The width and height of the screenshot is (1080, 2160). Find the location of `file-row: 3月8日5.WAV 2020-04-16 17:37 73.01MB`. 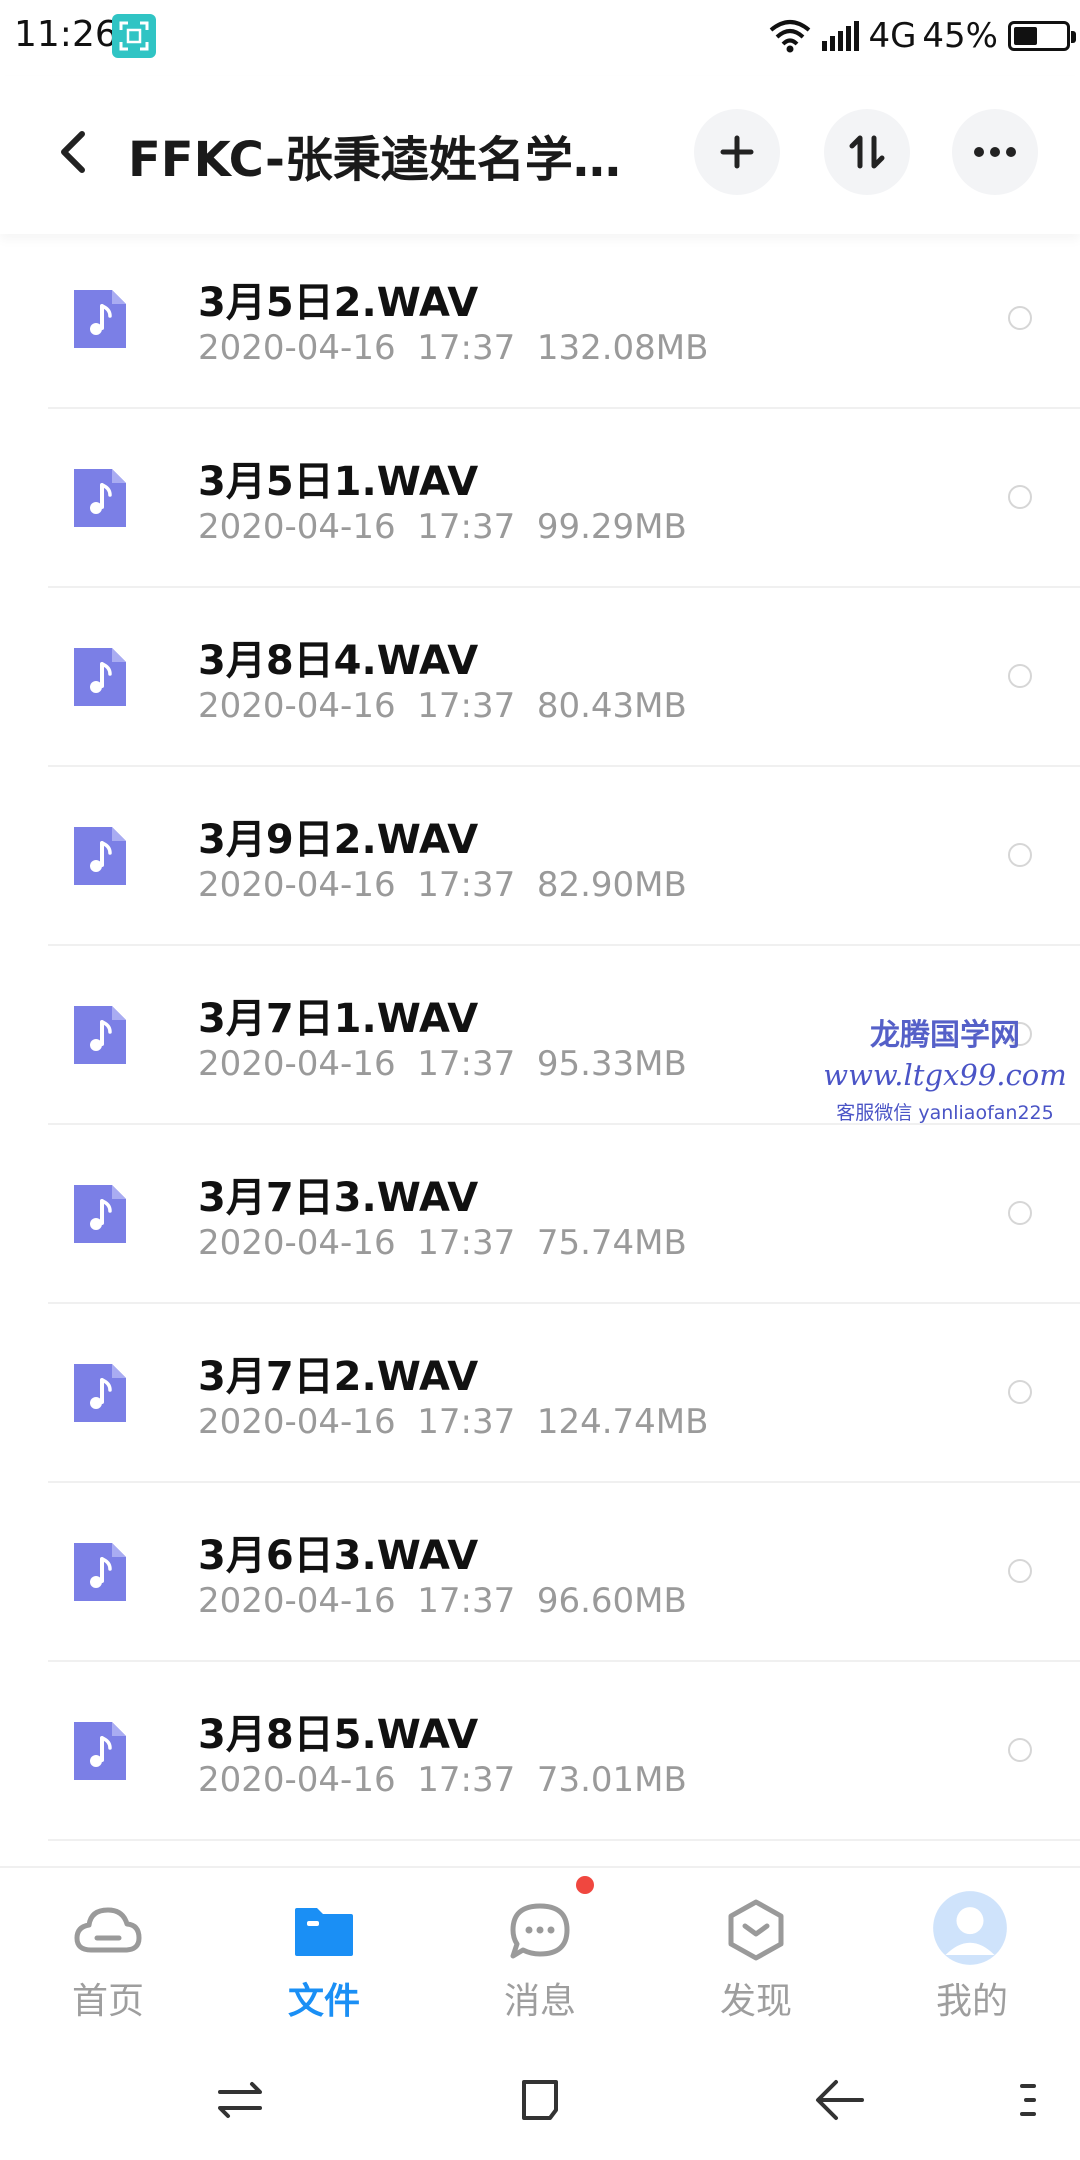

file-row: 3月8日5.WAV 2020-04-16 17:37 73.01MB is located at coordinates (540, 1751).